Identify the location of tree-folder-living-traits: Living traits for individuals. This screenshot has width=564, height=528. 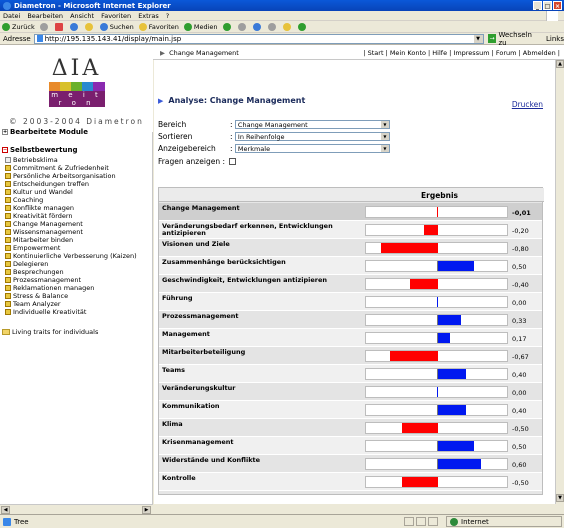
(77, 332).